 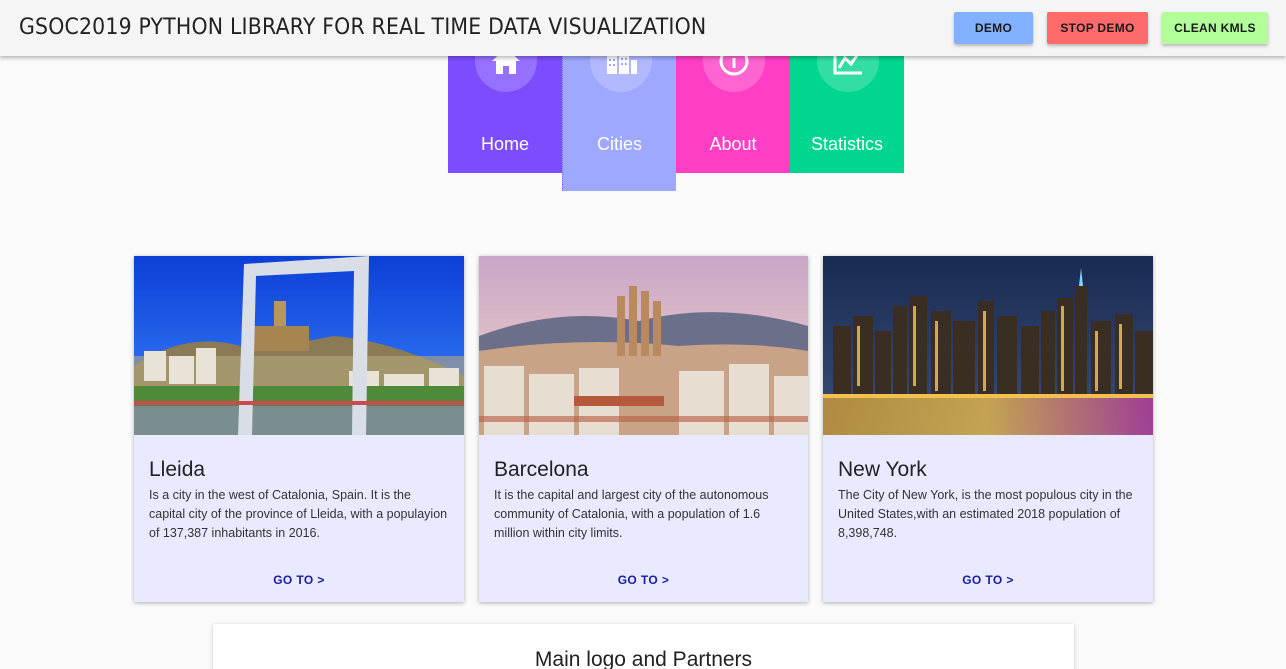 I want to click on demo-button: DEMO, so click(x=993, y=28).